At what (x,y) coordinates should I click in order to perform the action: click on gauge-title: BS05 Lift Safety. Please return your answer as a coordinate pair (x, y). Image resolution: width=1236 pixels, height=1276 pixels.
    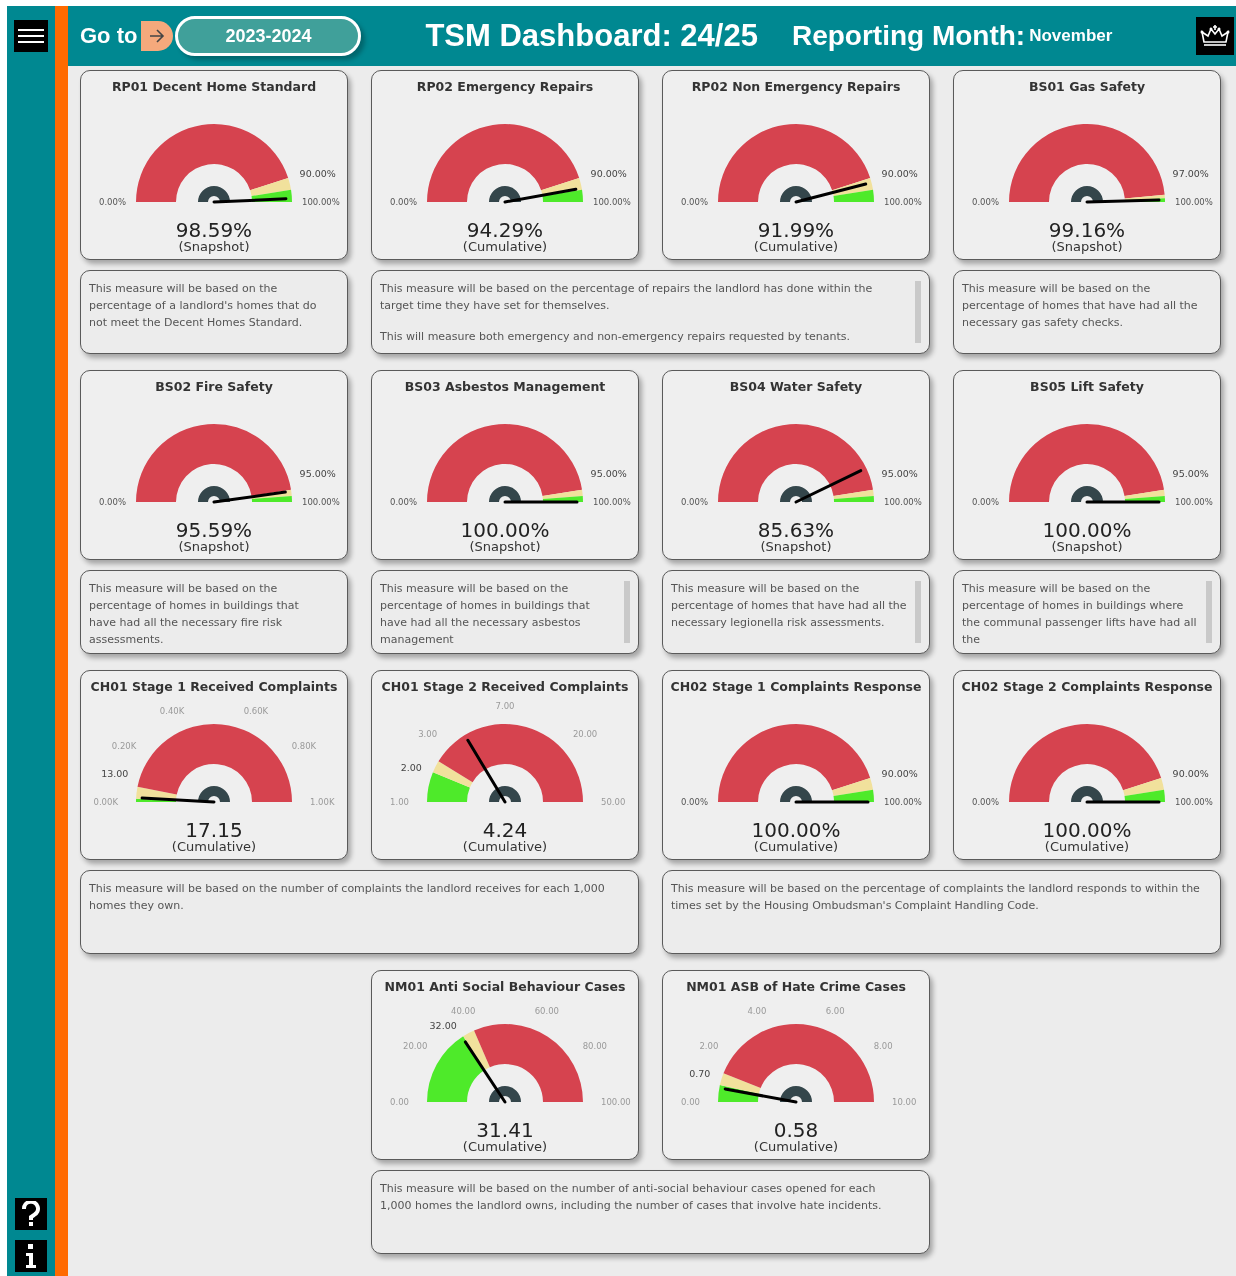
    Looking at the image, I should click on (1087, 386).